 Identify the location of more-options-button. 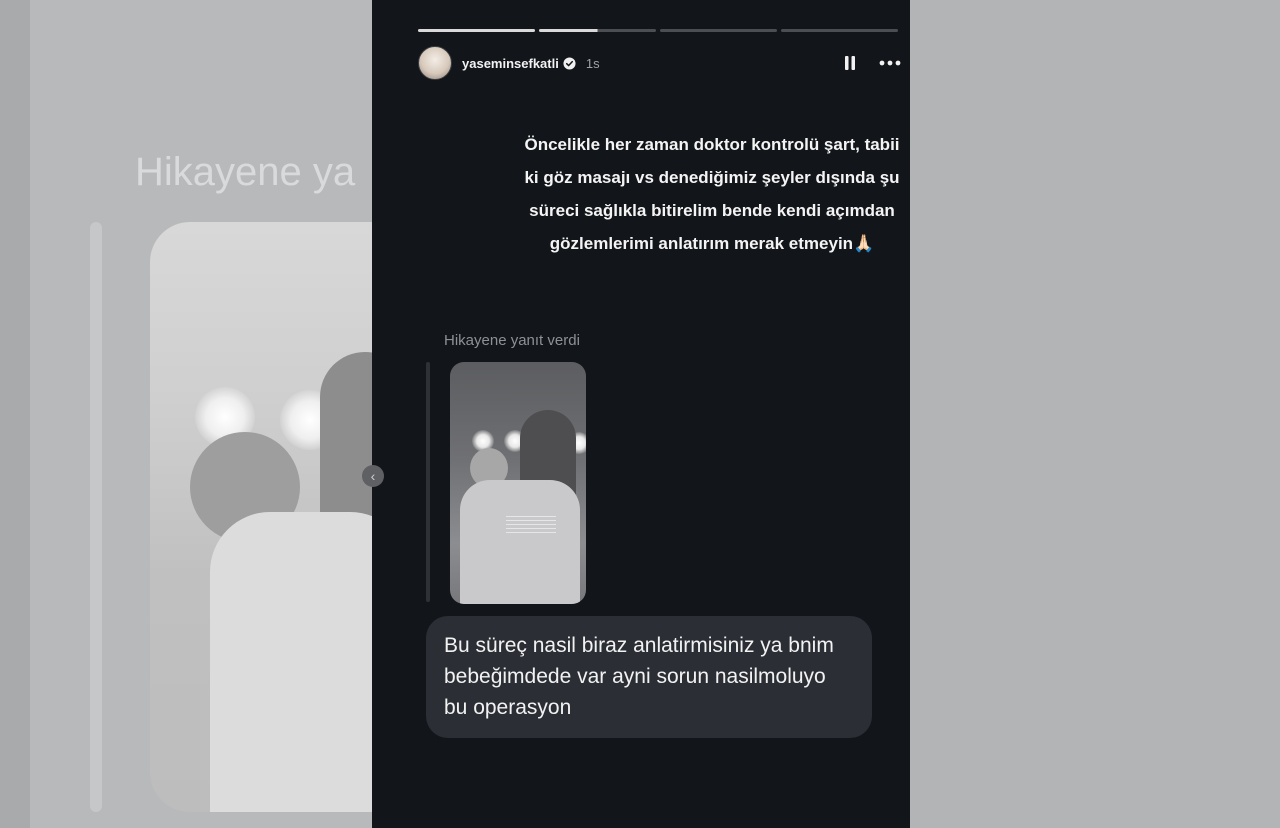
(890, 63).